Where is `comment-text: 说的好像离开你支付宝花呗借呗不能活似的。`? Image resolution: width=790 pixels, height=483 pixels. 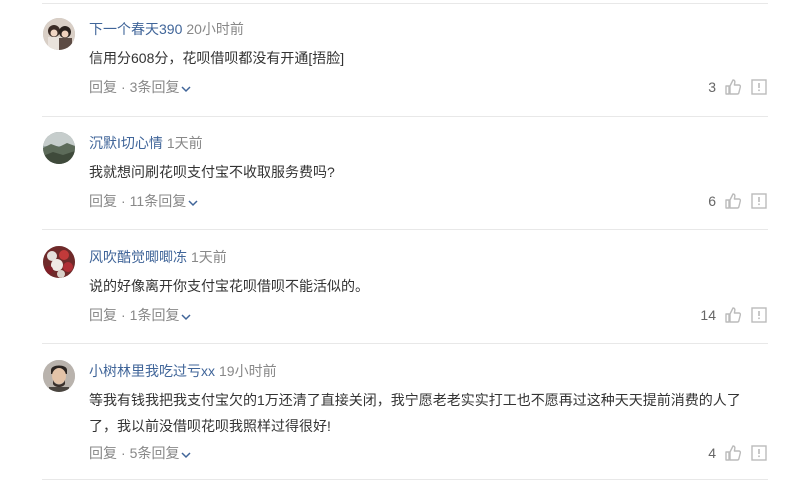
comment-text: 说的好像离开你支付宝花呗借呗不能活似的。 is located at coordinates (229, 286).